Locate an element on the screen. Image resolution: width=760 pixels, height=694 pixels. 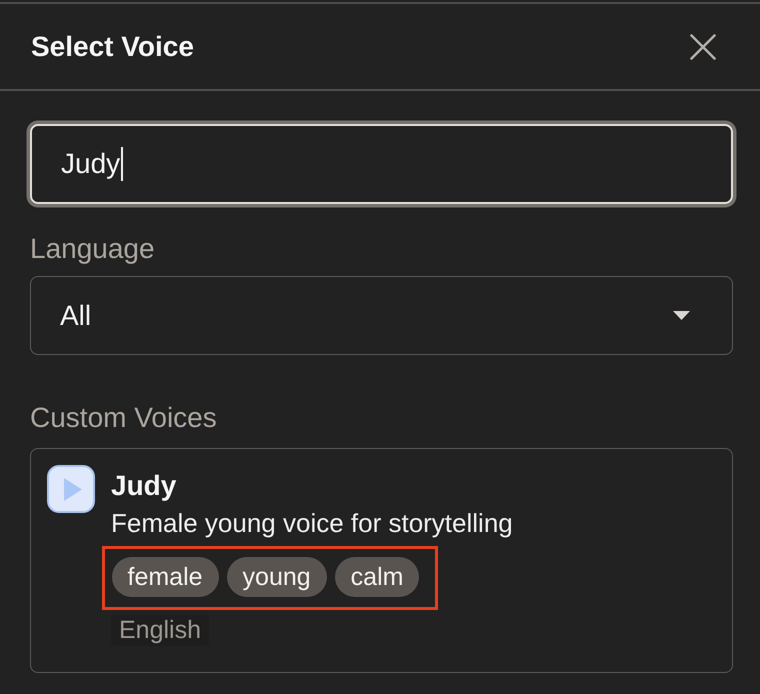
play-button is located at coordinates (71, 489).